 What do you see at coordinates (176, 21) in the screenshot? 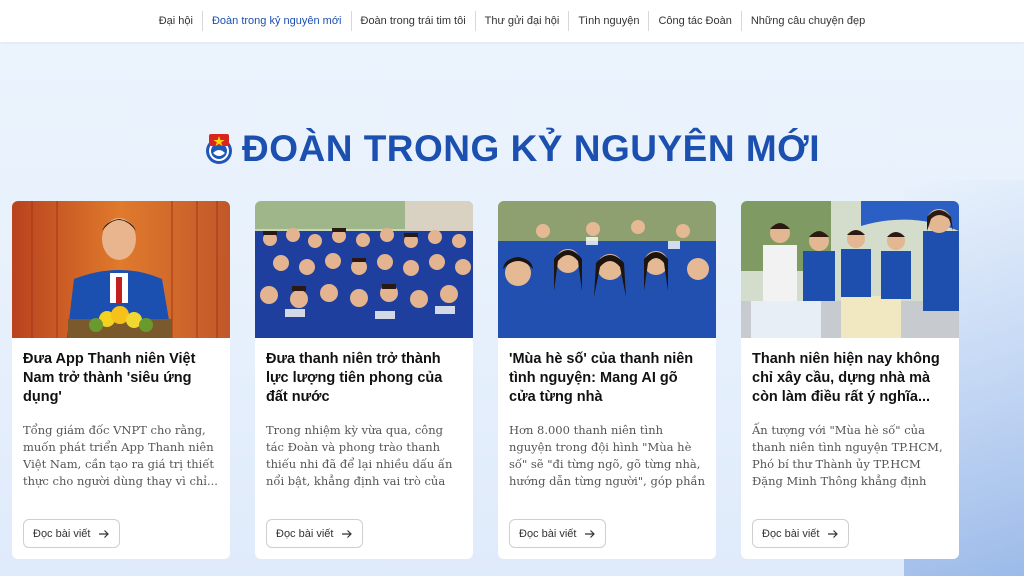
I see `nav-item-dai-hoi: Đại hội` at bounding box center [176, 21].